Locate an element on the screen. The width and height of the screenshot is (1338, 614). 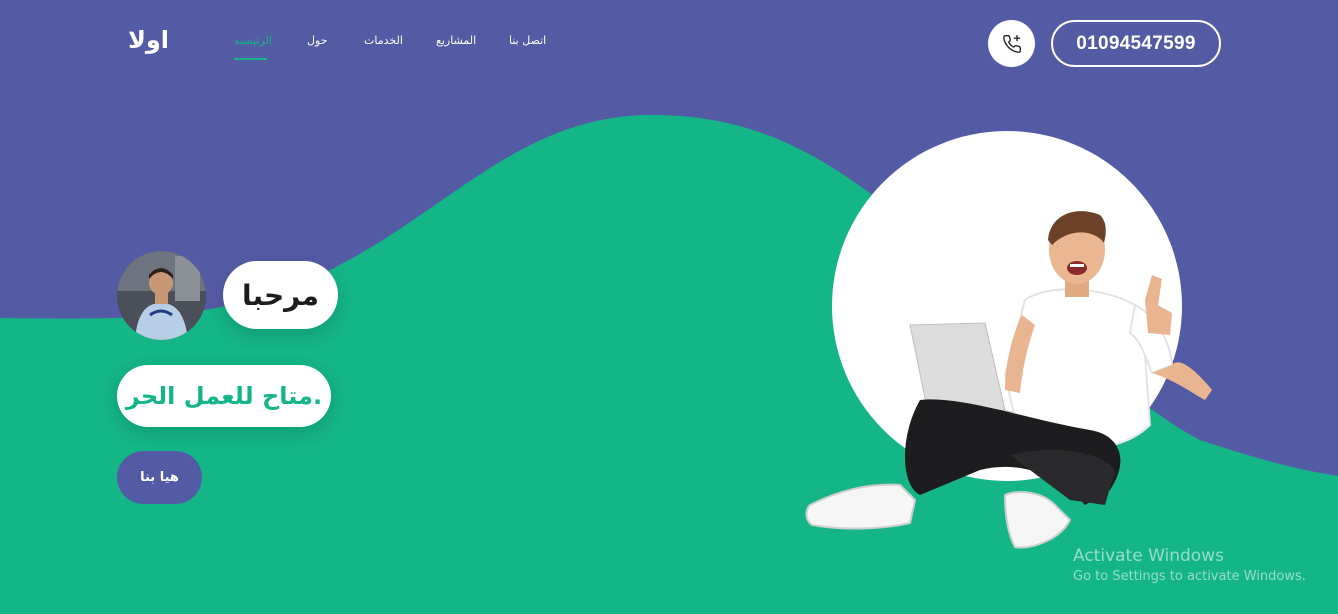
nav-active-indicator is located at coordinates (250, 59).